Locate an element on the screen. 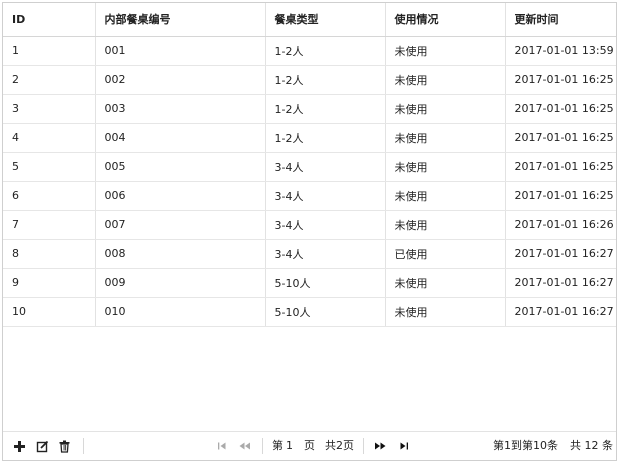 This screenshot has height=465, width=621. table-row: 9 009 5-10人 未使用 2017-01-01 16:27 is located at coordinates (309, 283).